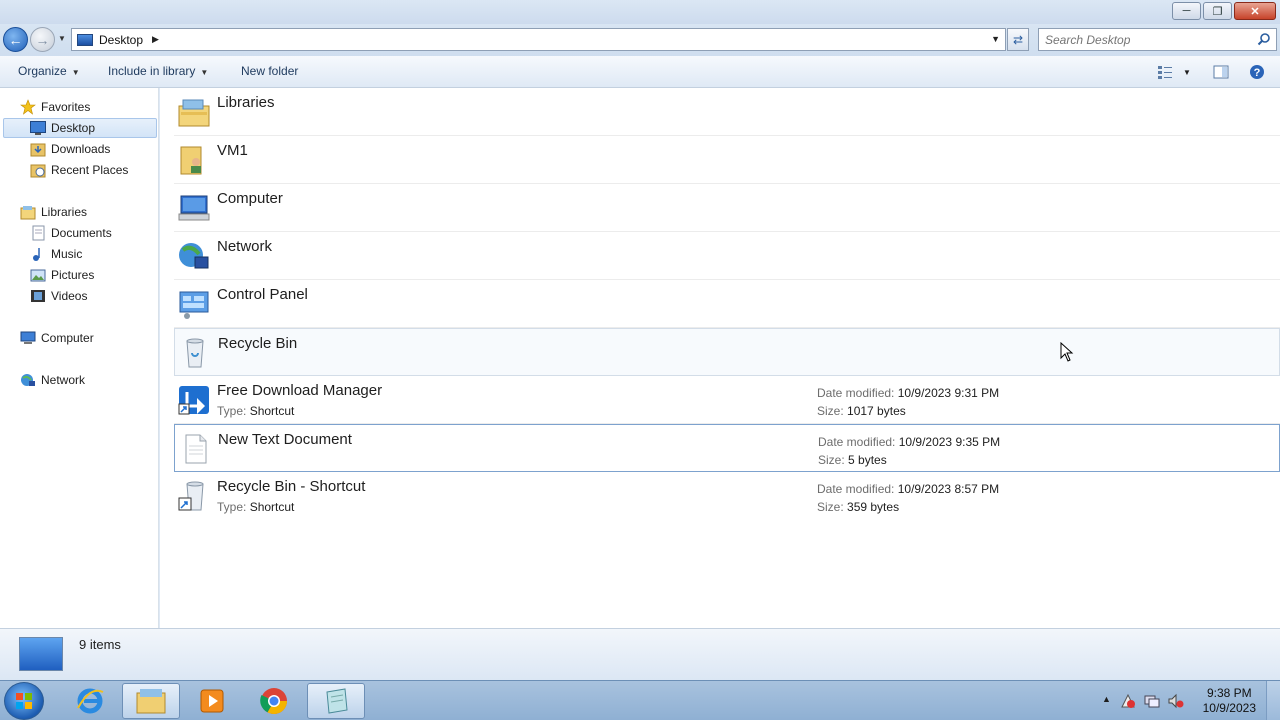  I want to click on file-name: Free Download Manager, so click(300, 390).